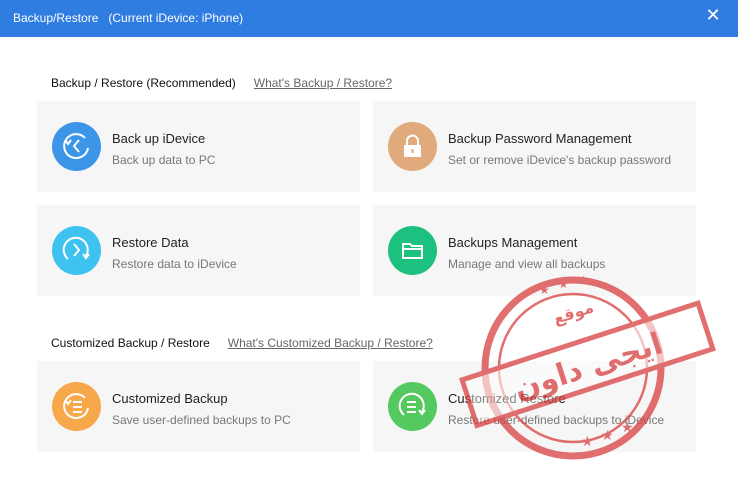 This screenshot has width=738, height=500. I want to click on custom-restore-icon, so click(412, 406).